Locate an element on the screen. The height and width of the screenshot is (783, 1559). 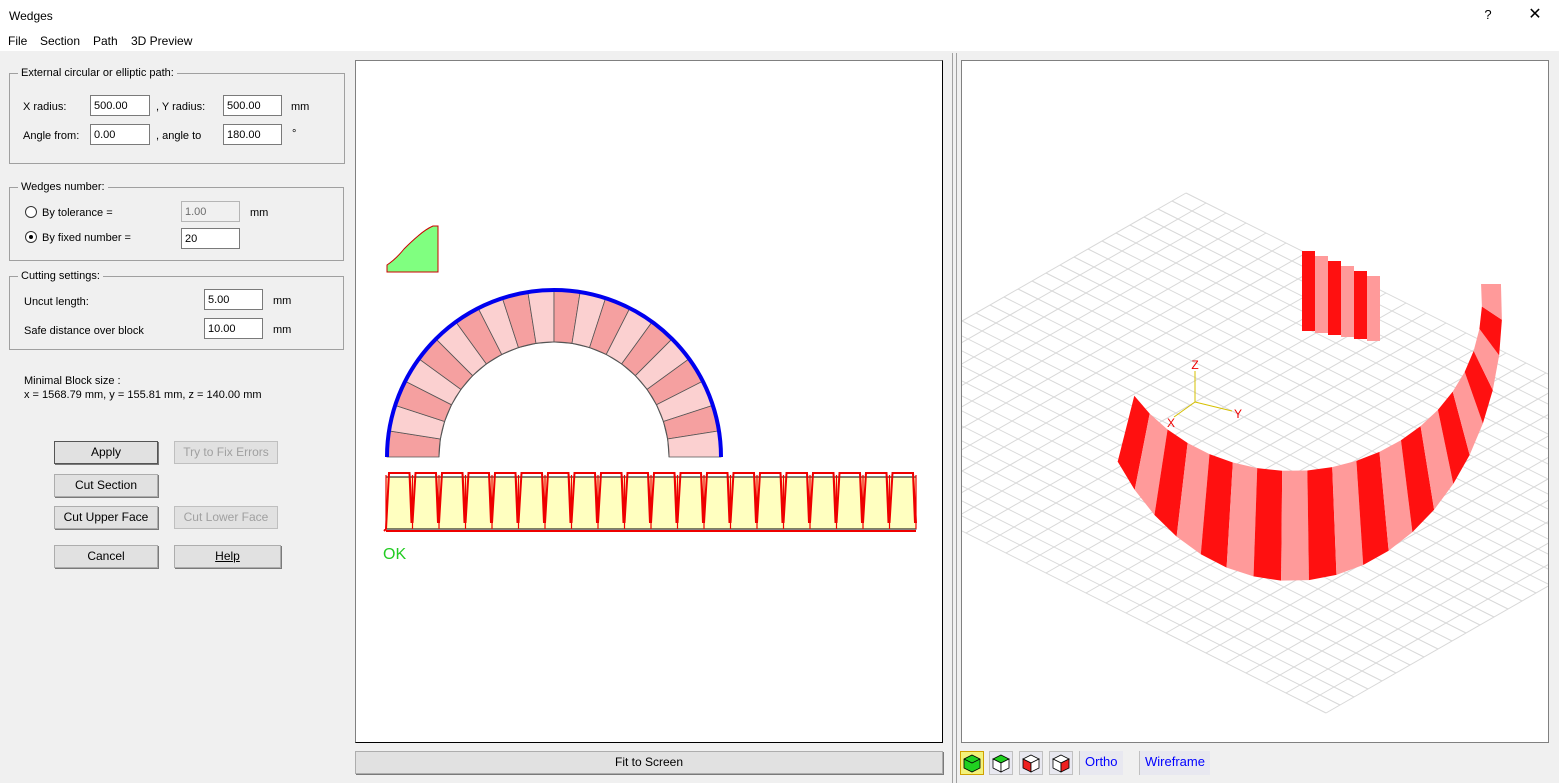
uncut-unit: mm is located at coordinates (282, 301).